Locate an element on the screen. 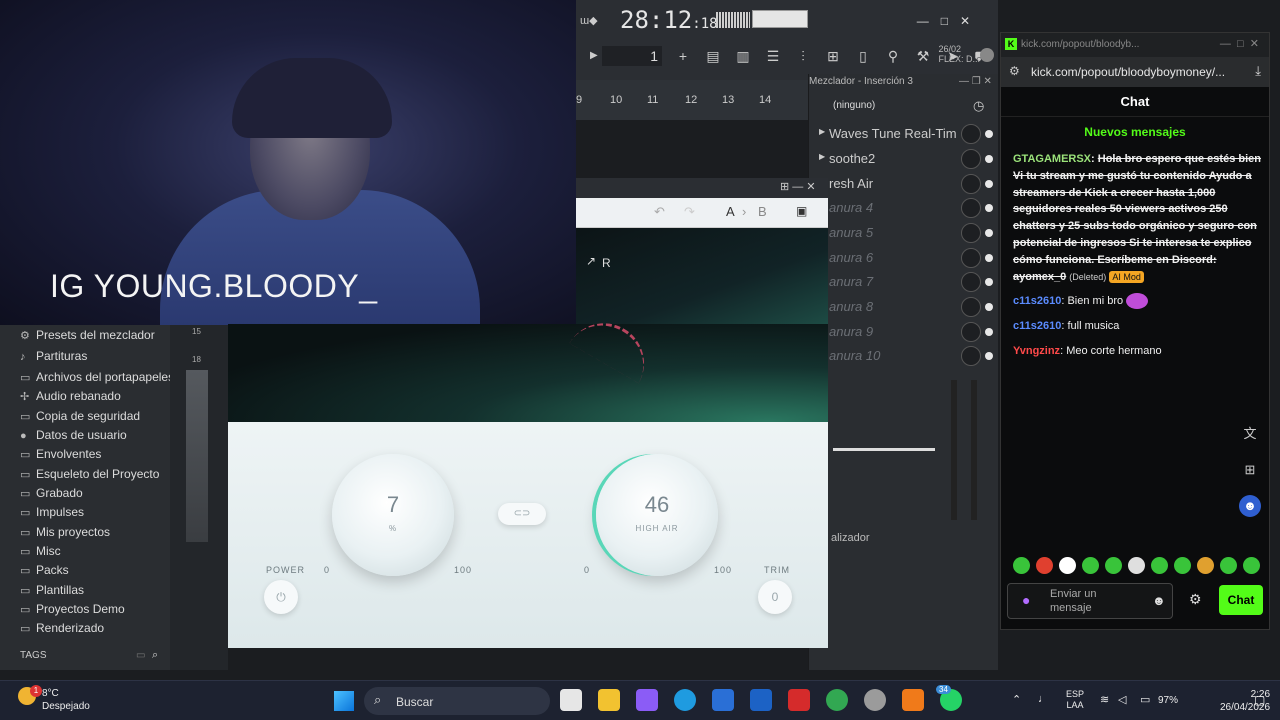  chat-username: Yvngzinz is located at coordinates (1036, 351).